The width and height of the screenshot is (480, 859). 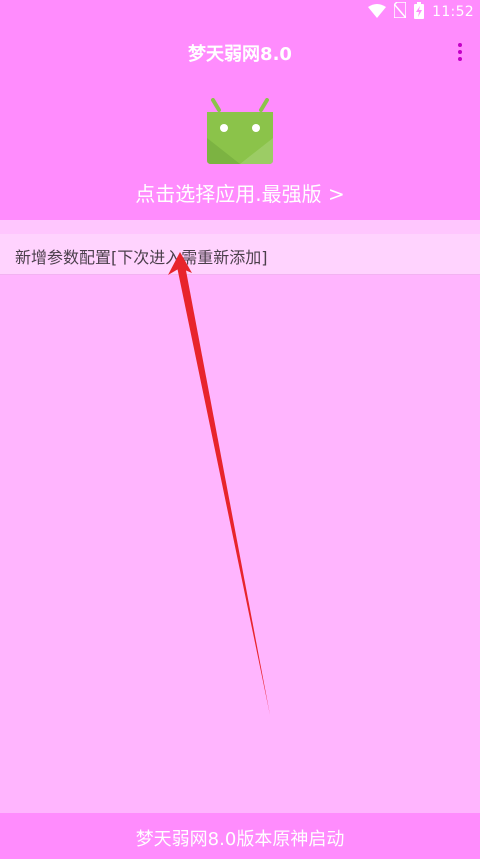 What do you see at coordinates (240, 12) in the screenshot?
I see `status-bar: 11:52` at bounding box center [240, 12].